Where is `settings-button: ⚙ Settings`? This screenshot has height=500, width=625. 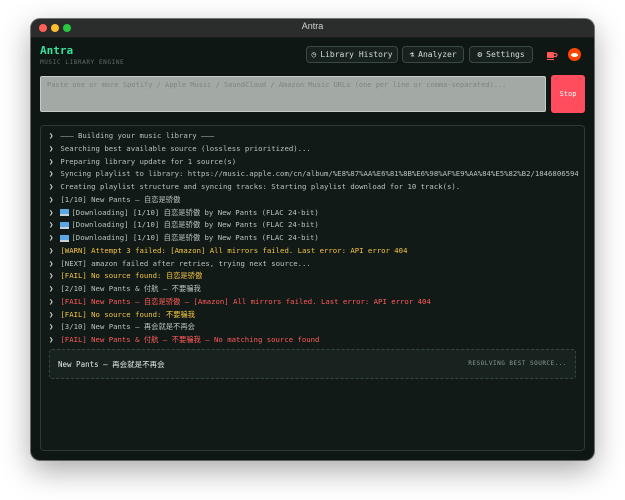 settings-button: ⚙ Settings is located at coordinates (501, 54).